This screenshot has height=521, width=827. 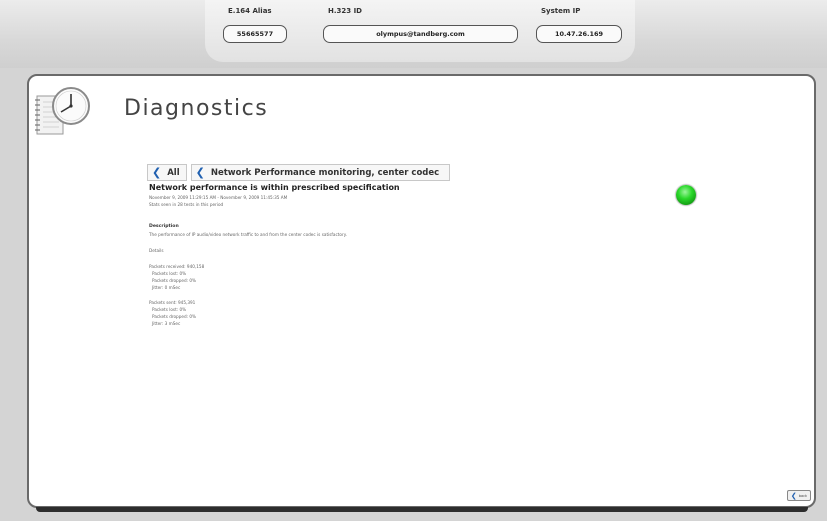 I want to click on system-ip-label: System IP, so click(x=561, y=11).